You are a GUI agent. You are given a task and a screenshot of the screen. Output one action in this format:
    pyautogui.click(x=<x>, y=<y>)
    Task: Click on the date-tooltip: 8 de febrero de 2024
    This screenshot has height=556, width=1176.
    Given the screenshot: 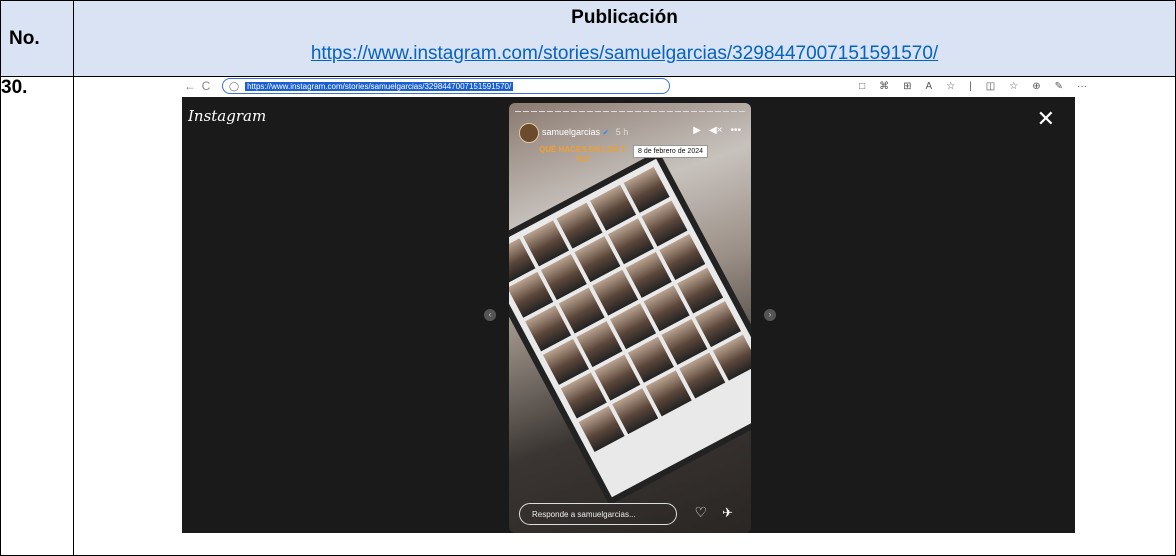 What is the action you would take?
    pyautogui.click(x=670, y=151)
    